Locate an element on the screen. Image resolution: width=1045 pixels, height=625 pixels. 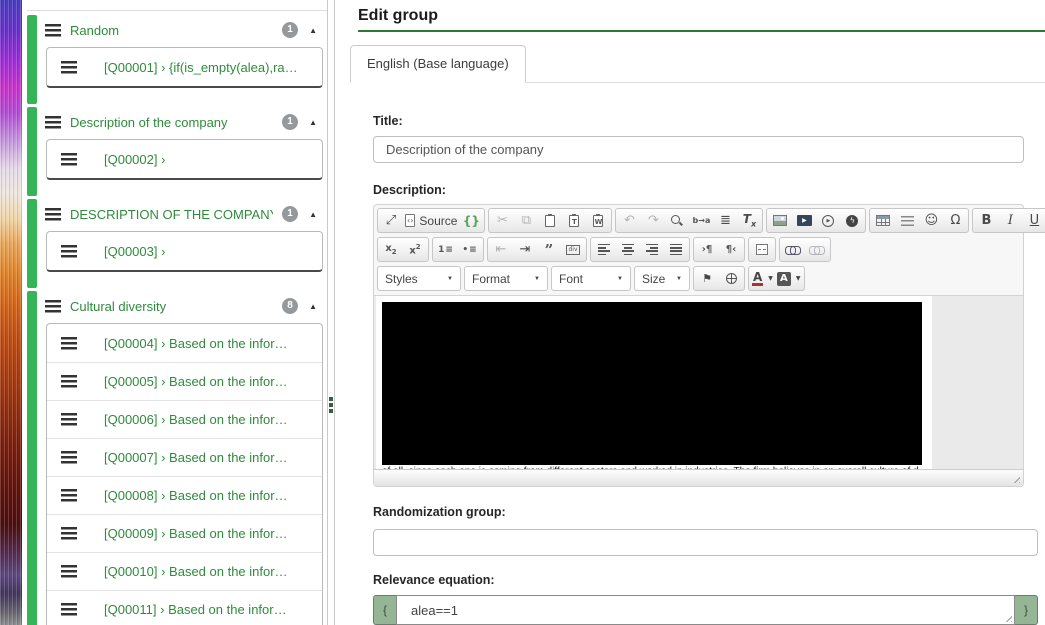
link-button is located at coordinates (793, 249).